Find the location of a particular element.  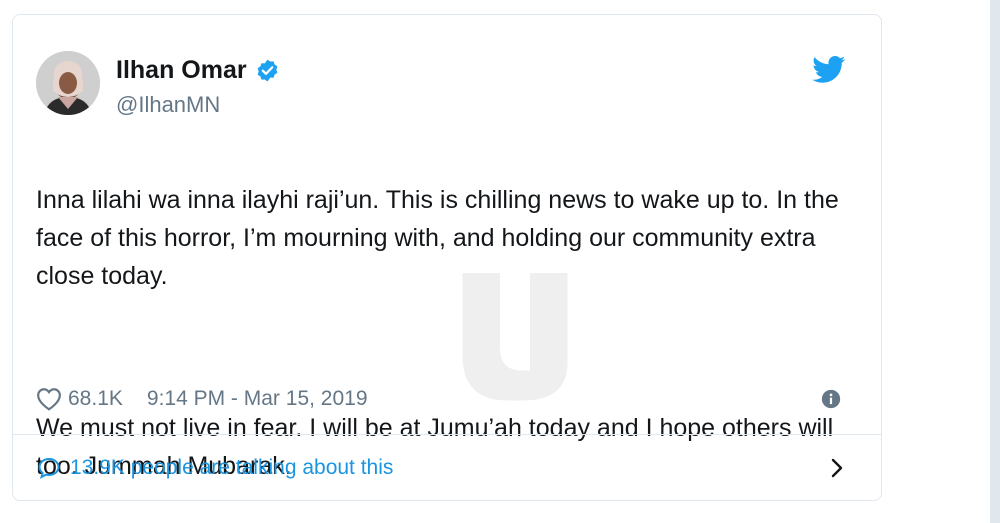

info-icon is located at coordinates (831, 399).